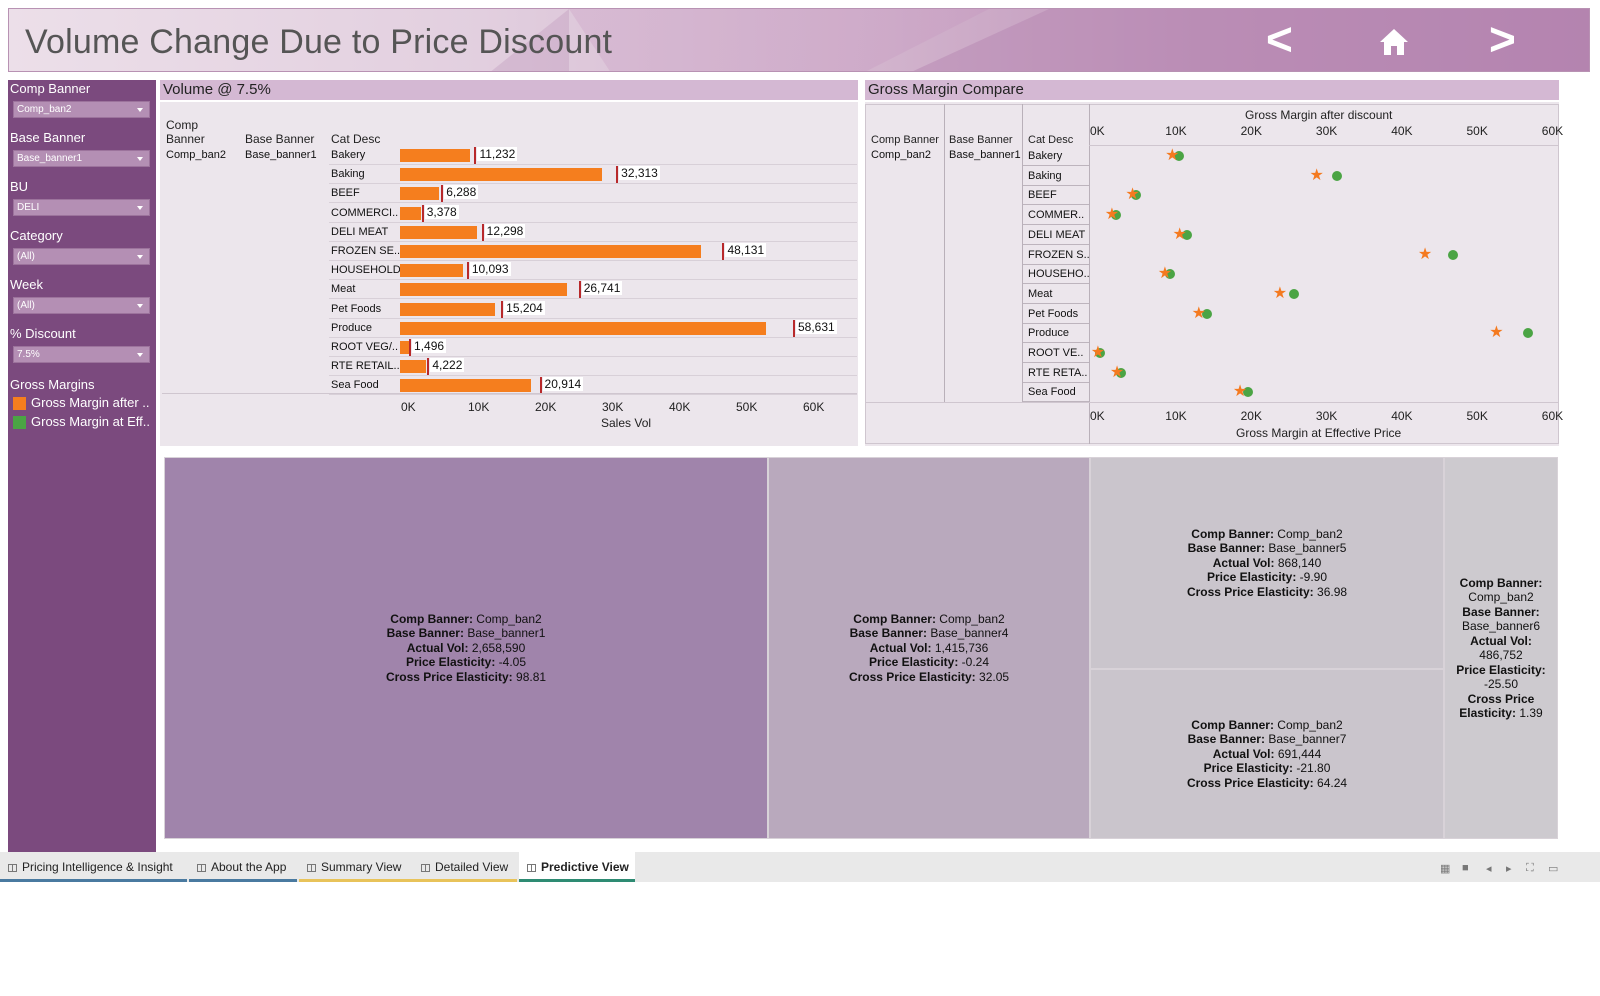 Image resolution: width=1600 pixels, height=996 pixels. I want to click on sheet-tab: About the App, so click(243, 867).